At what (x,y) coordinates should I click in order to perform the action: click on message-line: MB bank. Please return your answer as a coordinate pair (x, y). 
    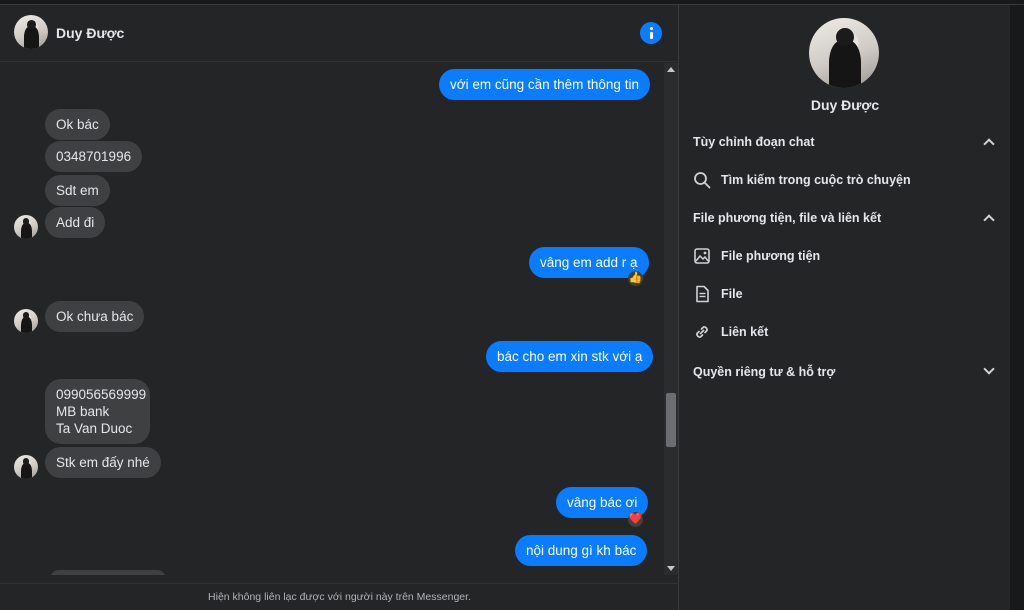
    Looking at the image, I should click on (83, 411).